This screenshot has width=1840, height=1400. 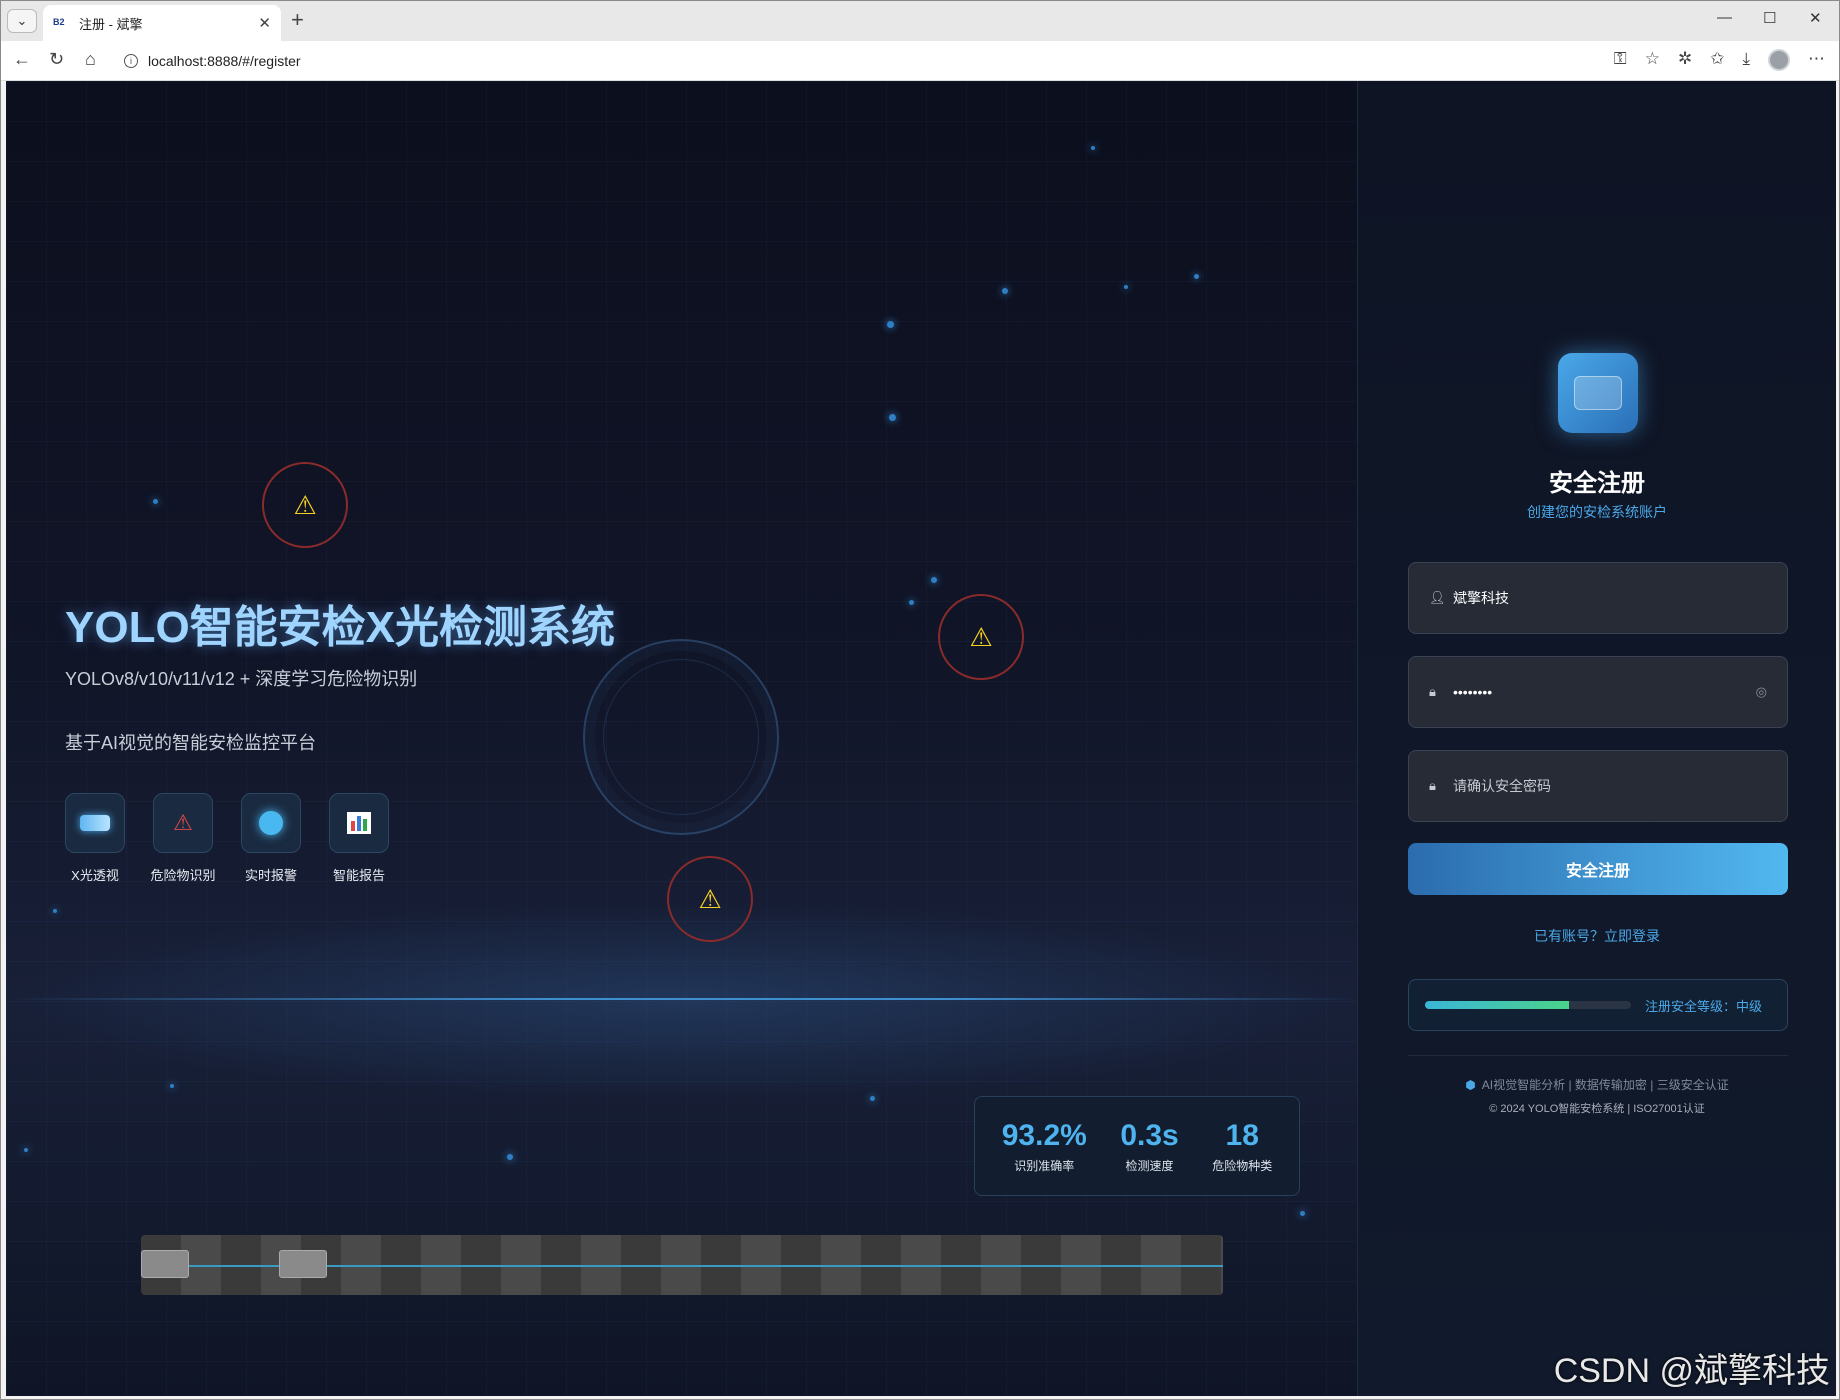 What do you see at coordinates (1604, 692) in the screenshot?
I see `password-input` at bounding box center [1604, 692].